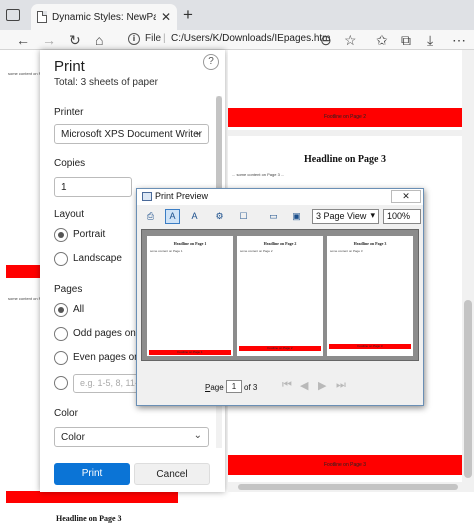 This screenshot has height=526, width=474. Describe the element at coordinates (182, 196) in the screenshot. I see `window-title: Print Preview` at that location.